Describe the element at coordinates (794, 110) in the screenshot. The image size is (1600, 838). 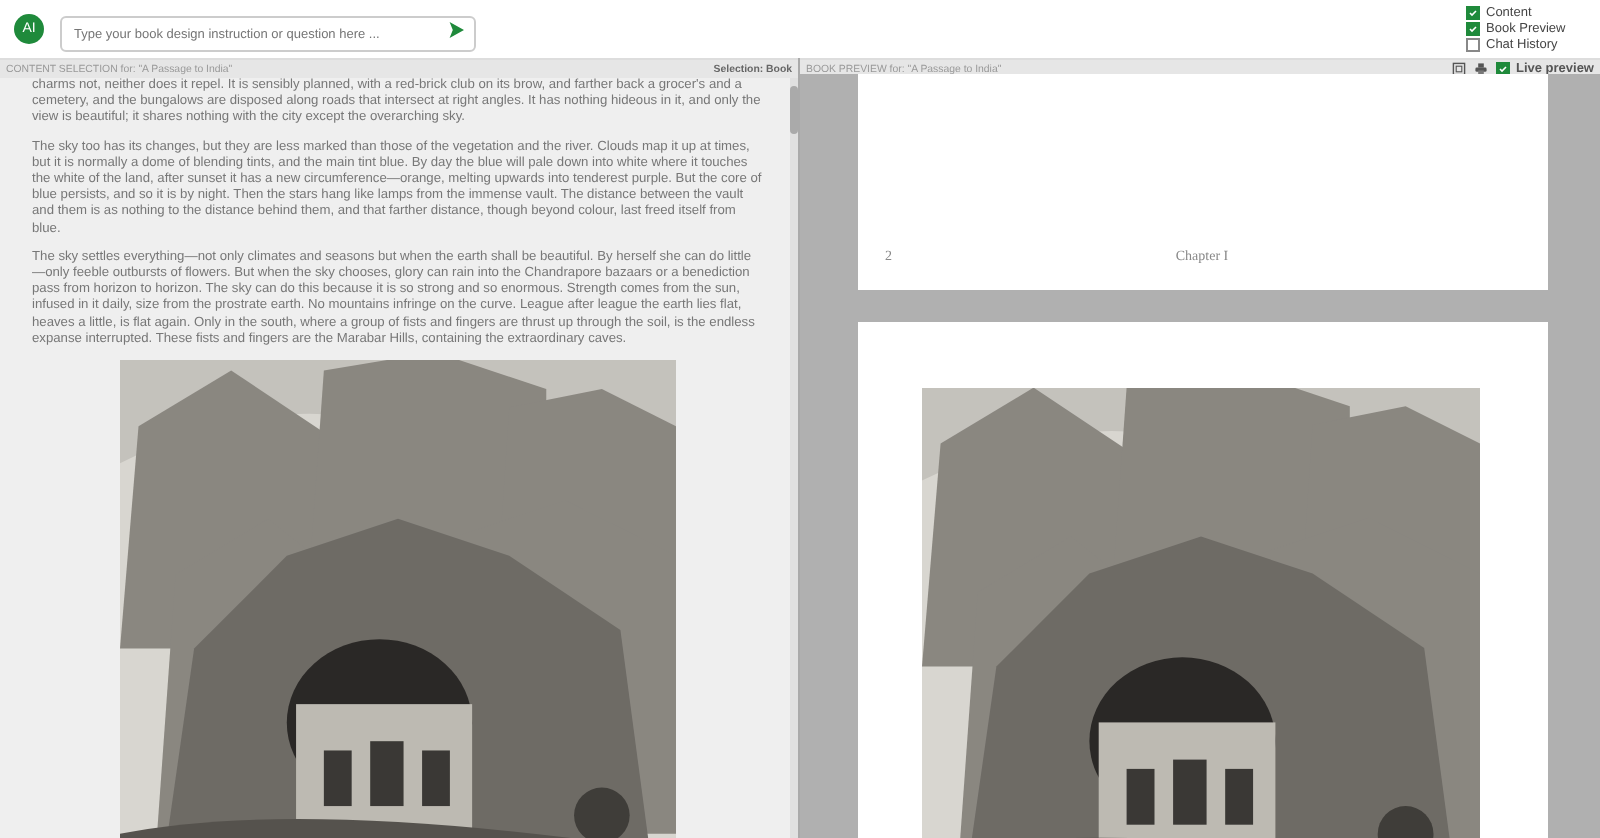
I see `scrollbar-thumb` at that location.